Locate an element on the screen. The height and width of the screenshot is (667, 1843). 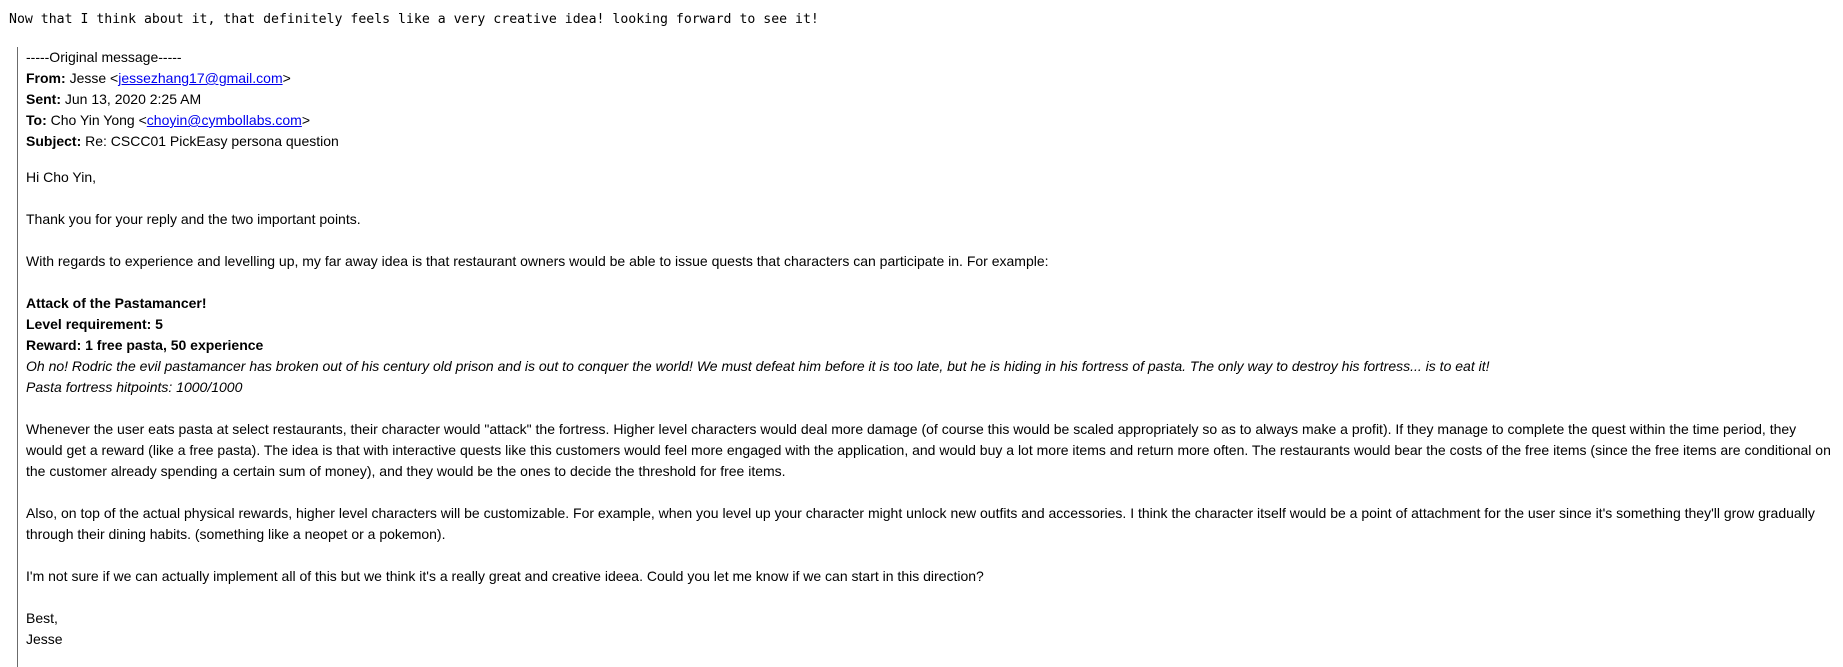
to-email-link: choyin@cymbollabs.com is located at coordinates (224, 120).